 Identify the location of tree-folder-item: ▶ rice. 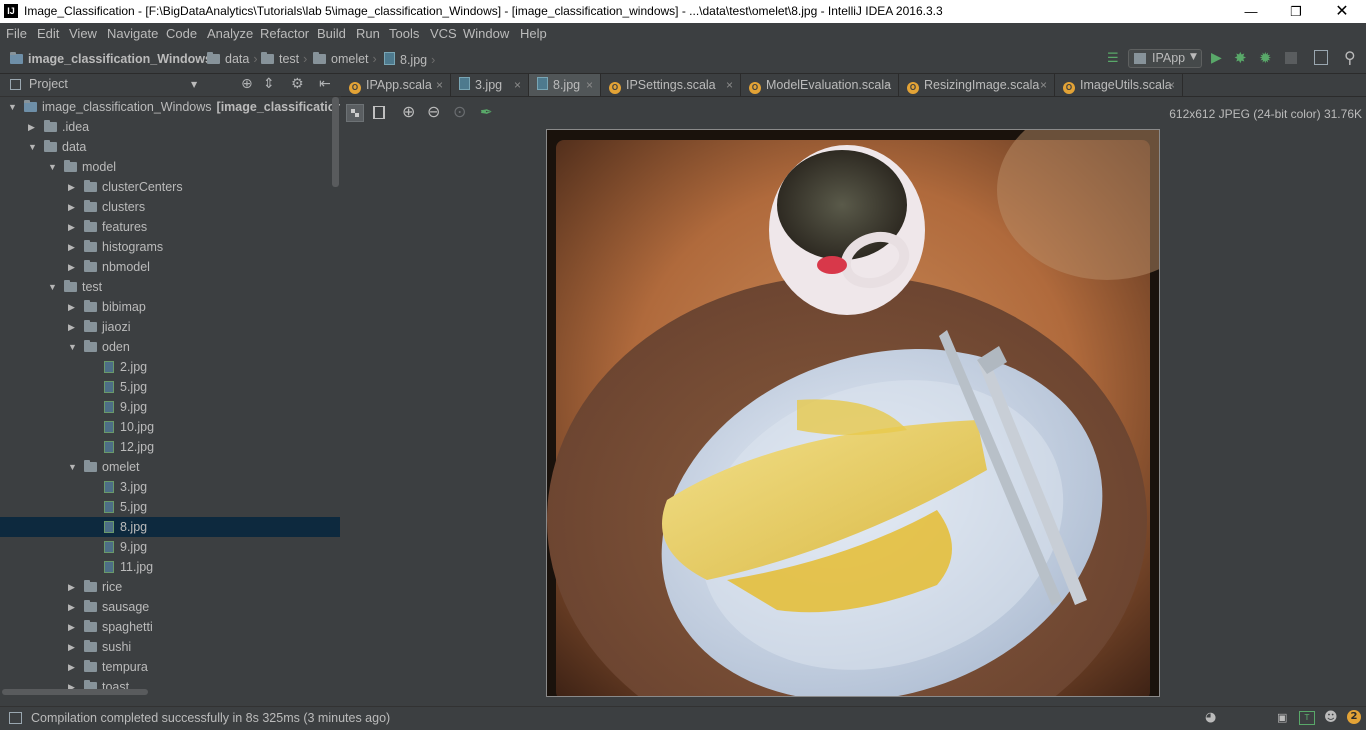
(170, 587).